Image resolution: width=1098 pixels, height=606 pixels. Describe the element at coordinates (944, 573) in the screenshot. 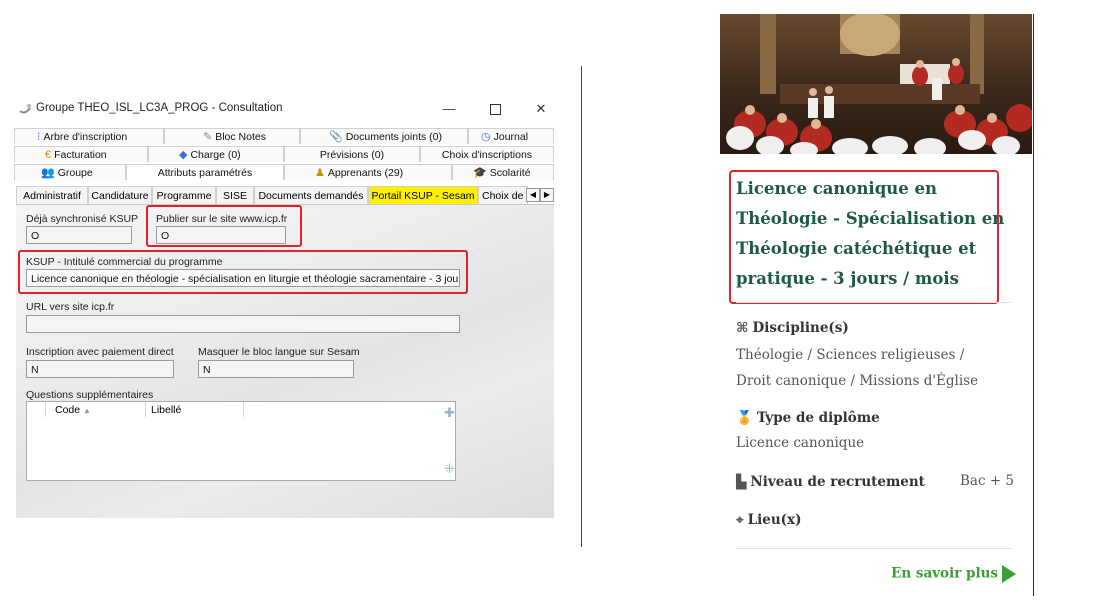

I see `more-link-label: En savoir plus` at that location.